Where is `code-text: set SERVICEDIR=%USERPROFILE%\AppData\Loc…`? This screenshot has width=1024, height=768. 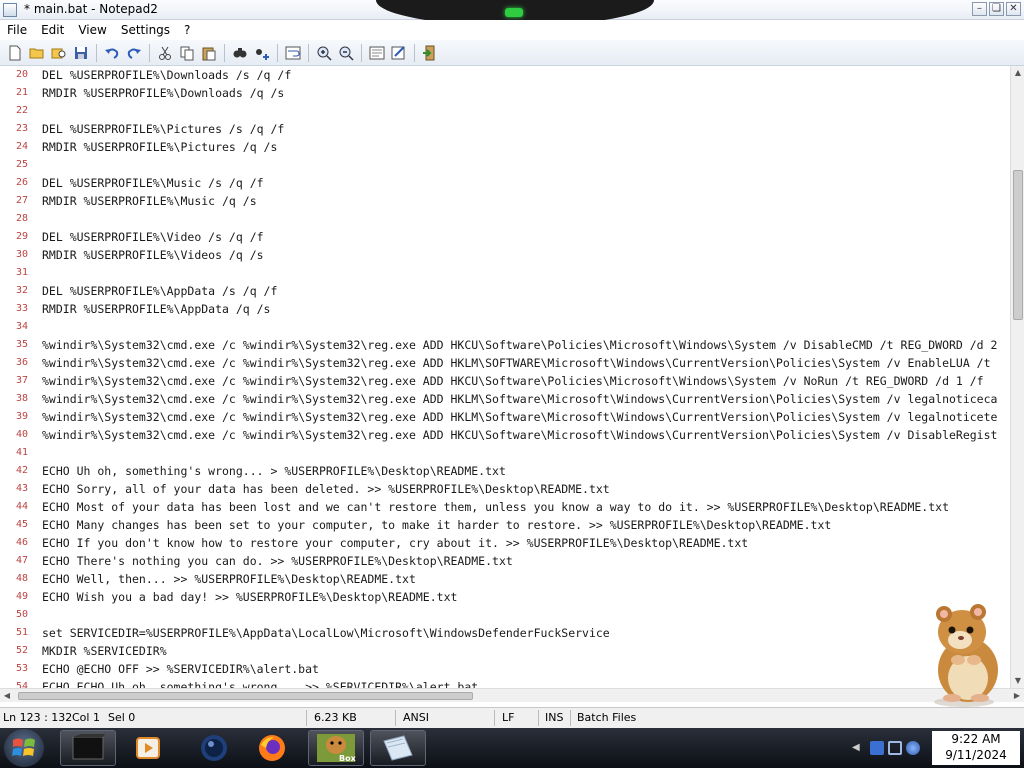
code-text: set SERVICEDIR=%USERPROFILE%\AppData\Loc… is located at coordinates (326, 633).